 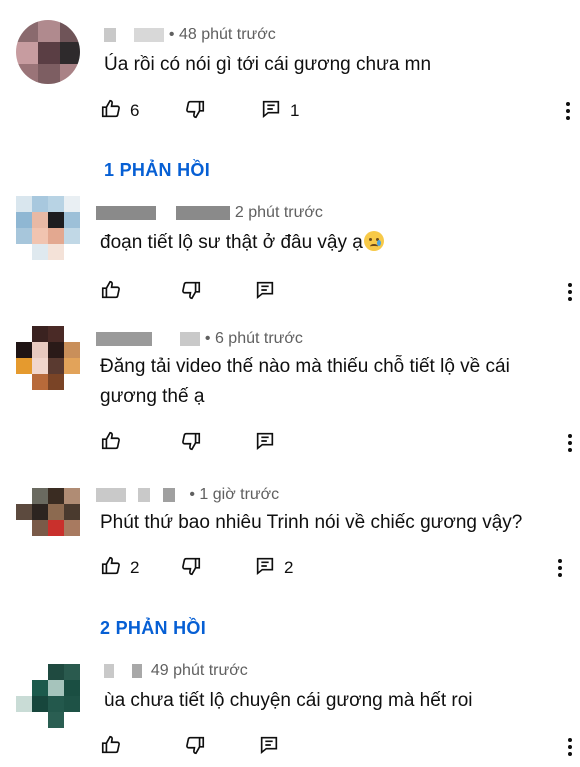 What do you see at coordinates (335, 111) in the screenshot?
I see `comment-actions: 6 1` at bounding box center [335, 111].